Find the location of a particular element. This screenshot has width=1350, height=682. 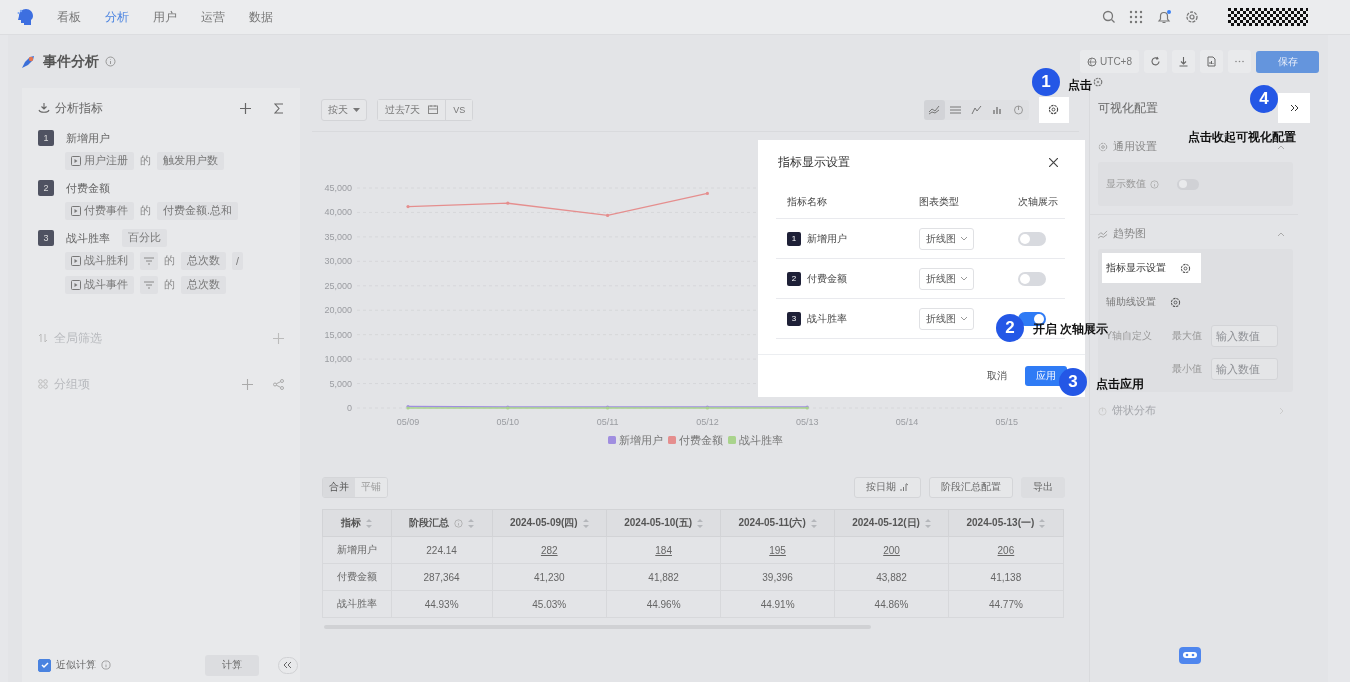

robot-icon is located at coordinates (1189, 655).